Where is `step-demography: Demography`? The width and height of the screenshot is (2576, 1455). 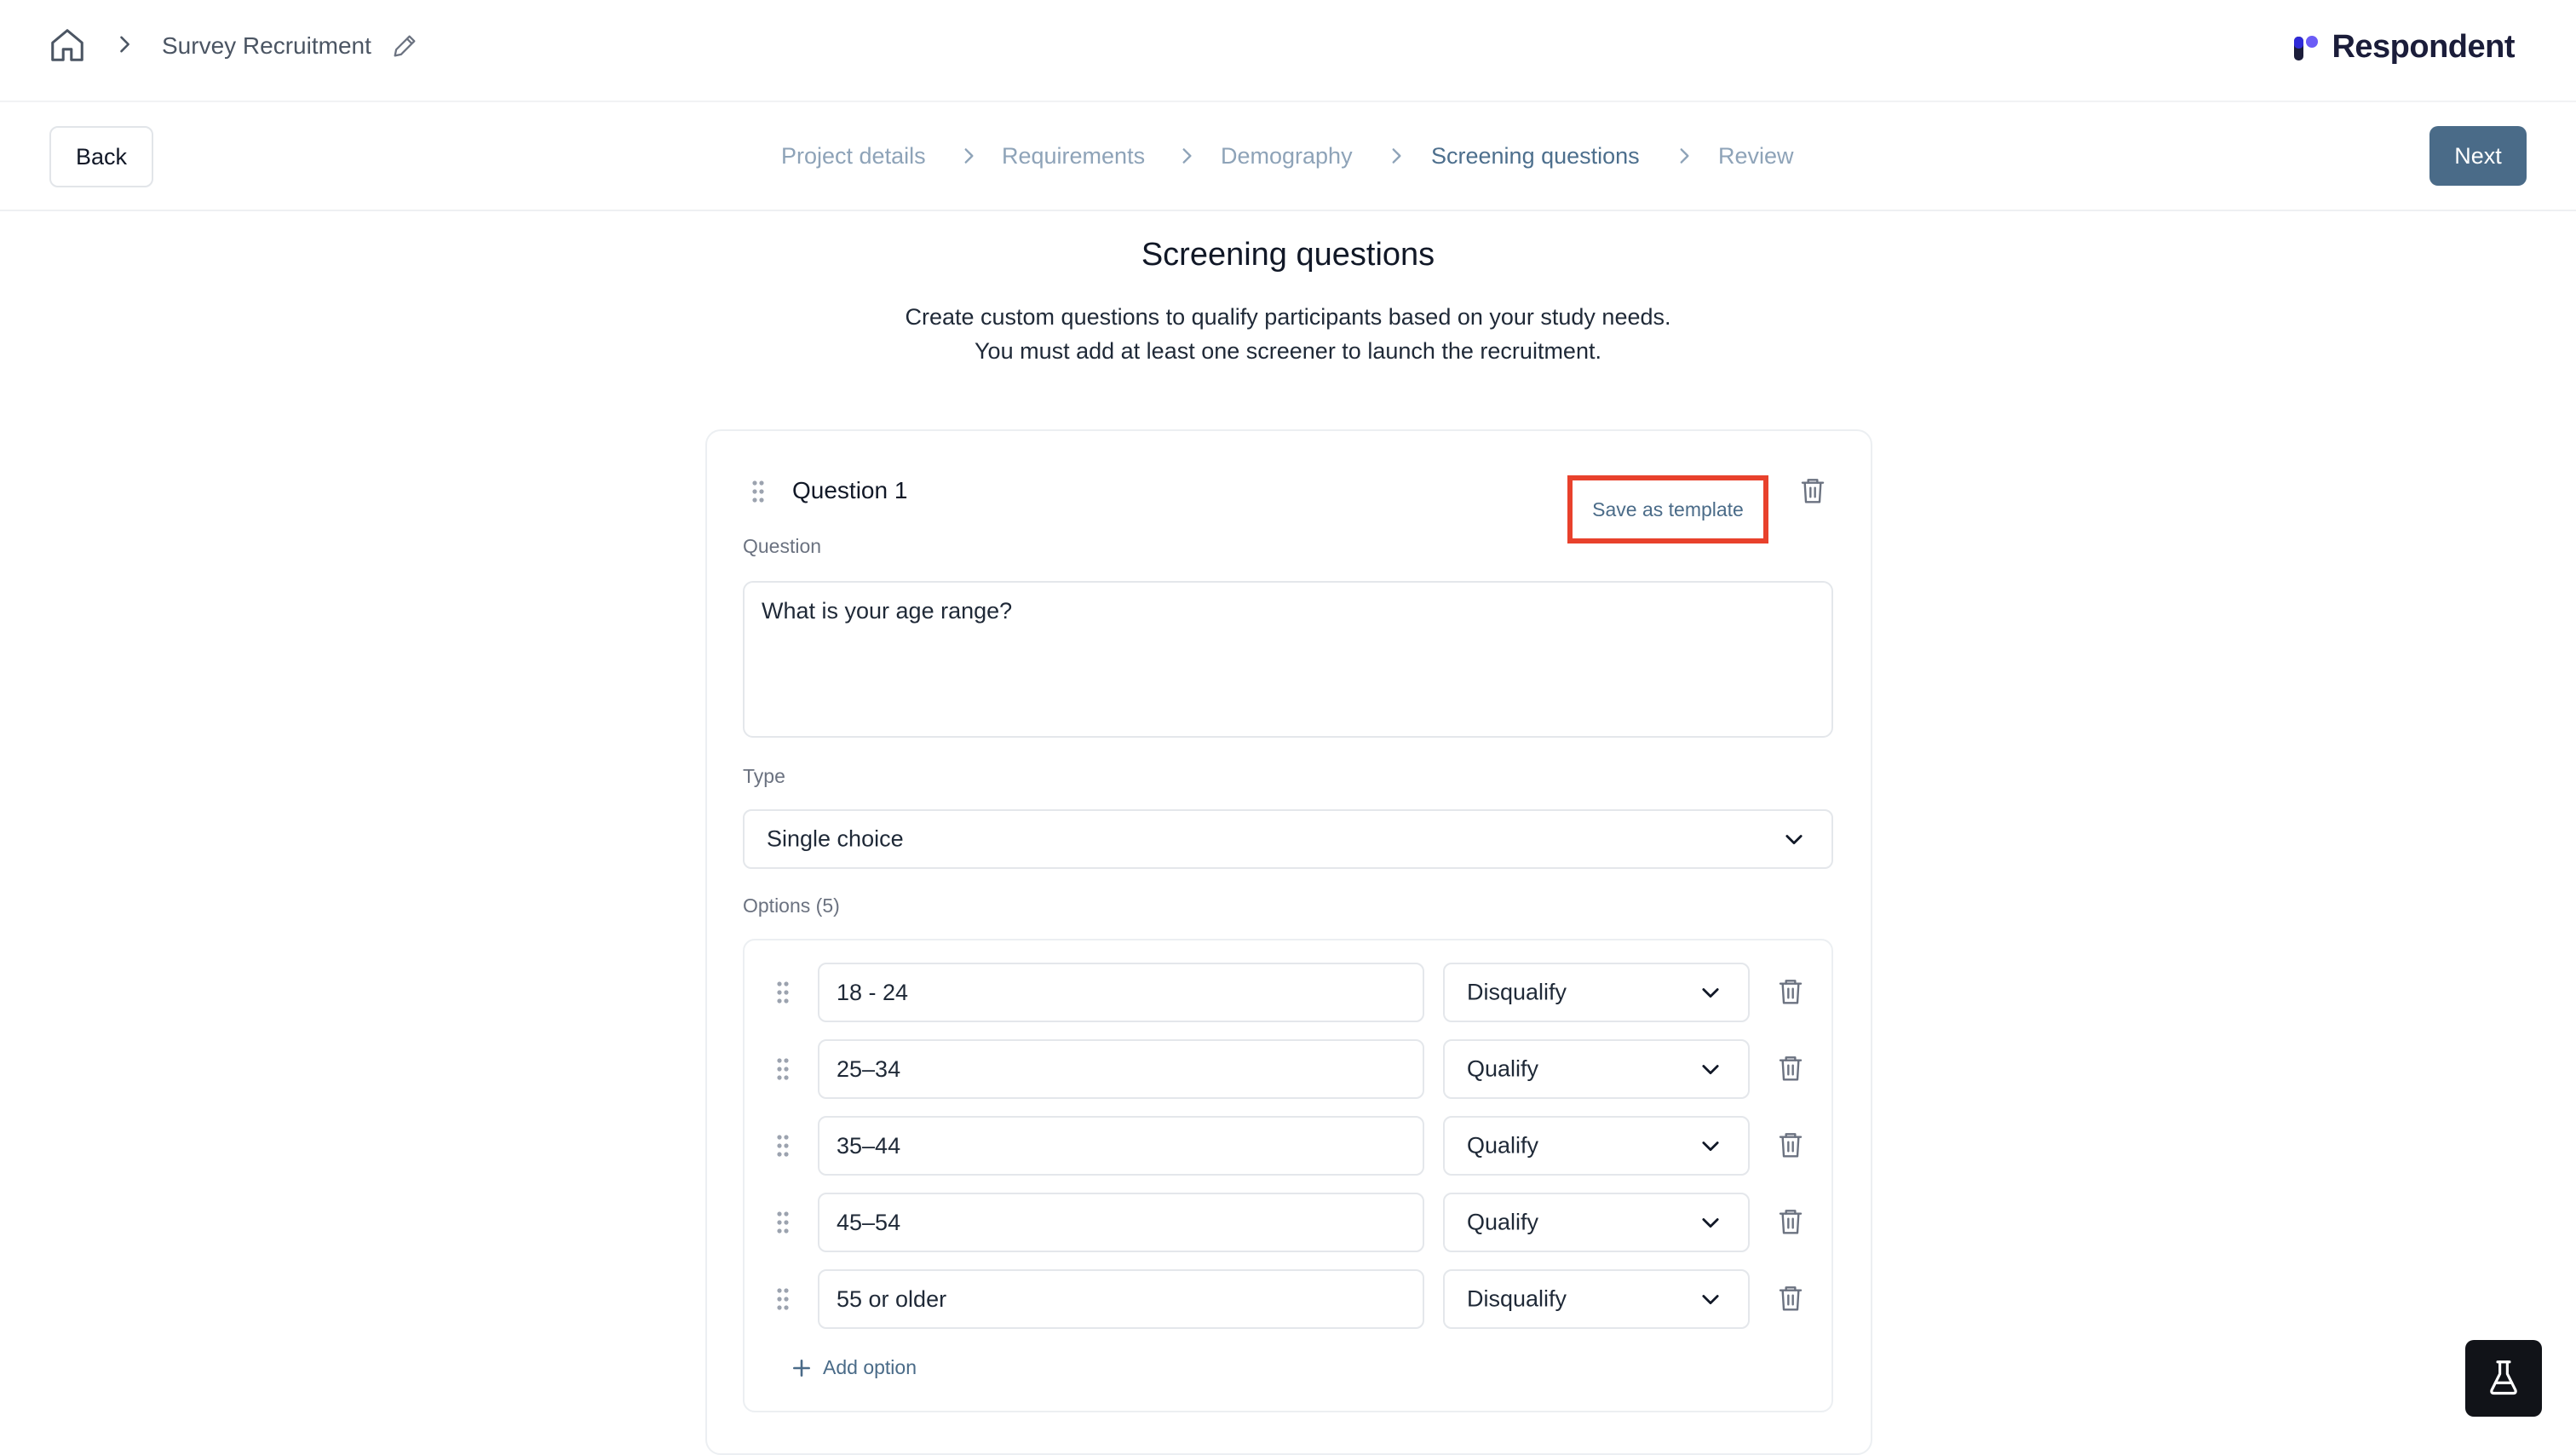 step-demography: Demography is located at coordinates (1287, 156).